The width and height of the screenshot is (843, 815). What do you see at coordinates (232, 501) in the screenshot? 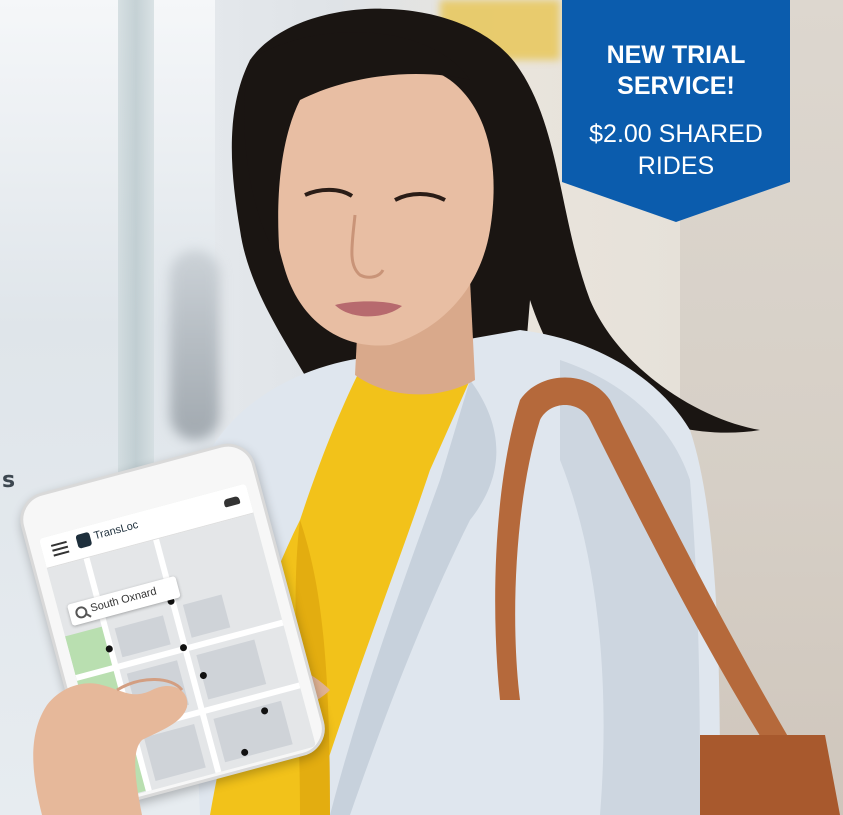
I see `car-icon` at bounding box center [232, 501].